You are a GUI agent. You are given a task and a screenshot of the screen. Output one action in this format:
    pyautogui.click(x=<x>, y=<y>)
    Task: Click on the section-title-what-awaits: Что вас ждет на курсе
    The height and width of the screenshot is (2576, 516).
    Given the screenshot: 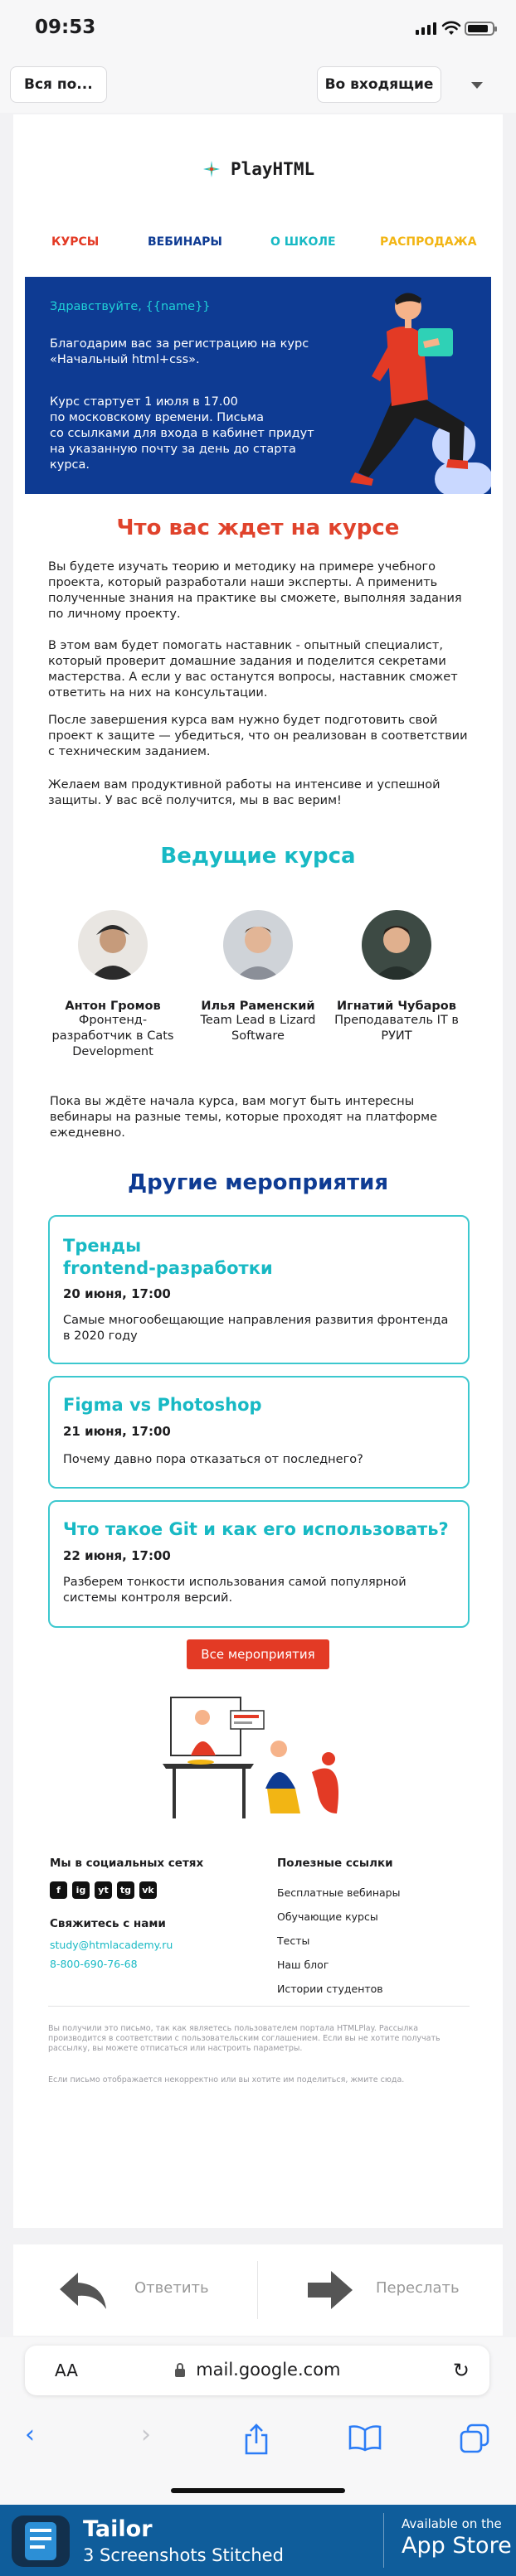 What is the action you would take?
    pyautogui.click(x=258, y=528)
    